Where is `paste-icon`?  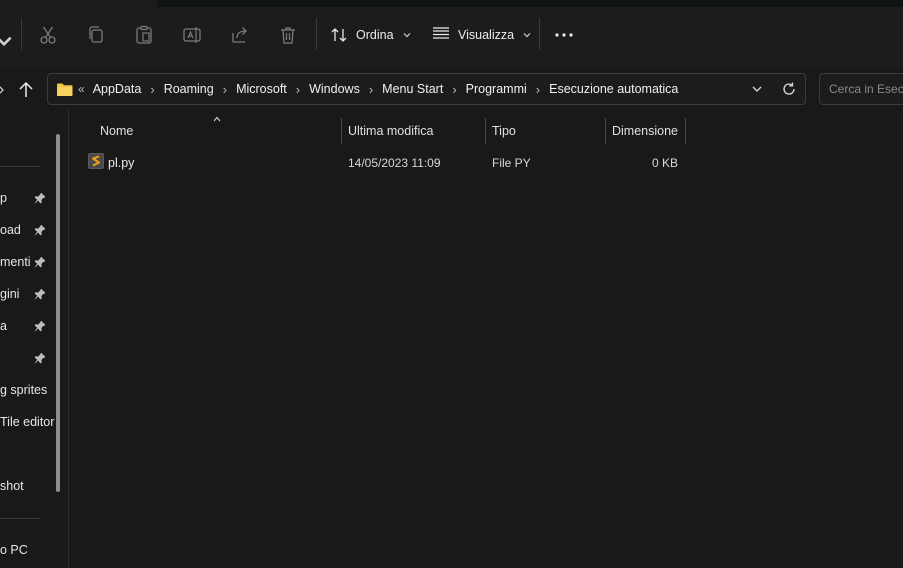
paste-icon is located at coordinates (144, 35).